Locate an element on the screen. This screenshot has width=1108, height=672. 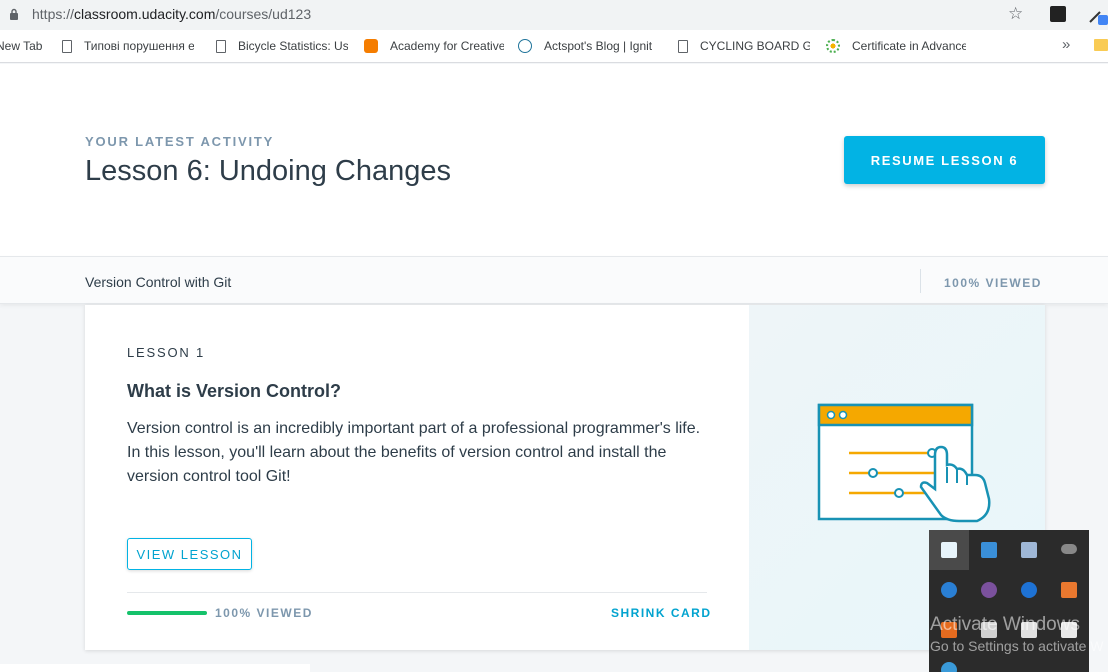
browser-sliders-pointer-illustration is located at coordinates (904, 463).